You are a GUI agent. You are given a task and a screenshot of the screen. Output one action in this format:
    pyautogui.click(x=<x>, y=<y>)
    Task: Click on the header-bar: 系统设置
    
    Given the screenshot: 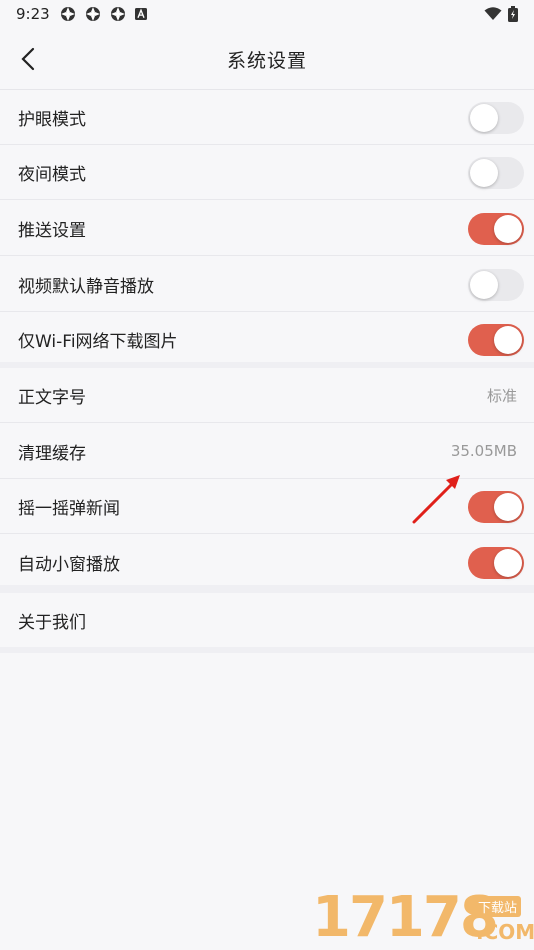 What is the action you would take?
    pyautogui.click(x=267, y=59)
    